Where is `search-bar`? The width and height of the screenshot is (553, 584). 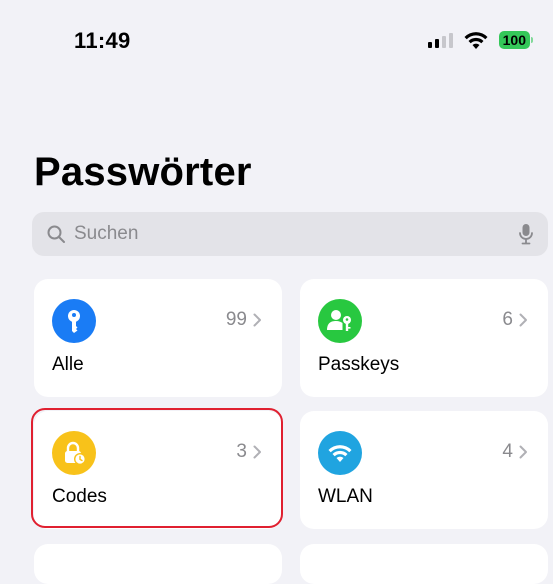
search-bar is located at coordinates (290, 234).